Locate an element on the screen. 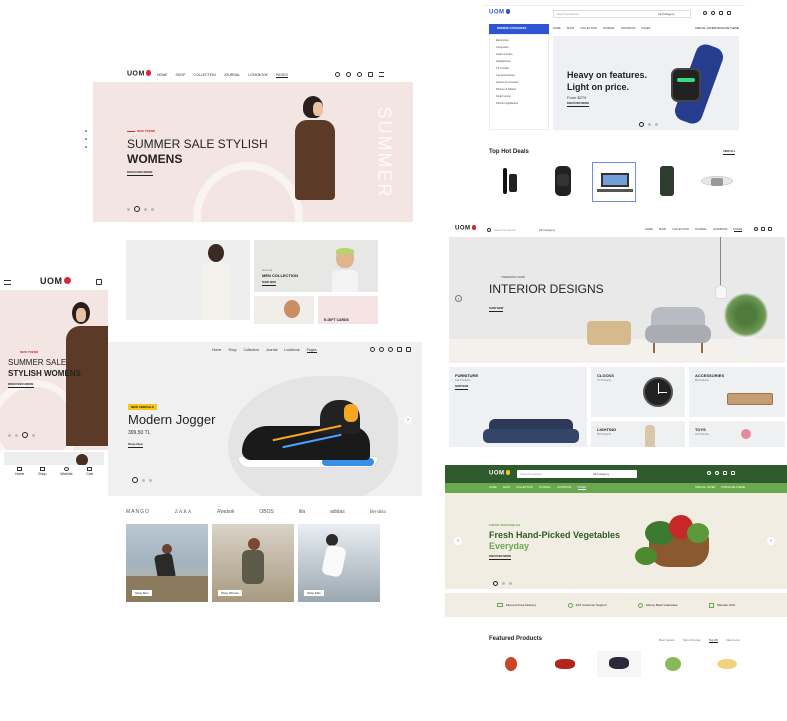  mobile-hero-cta: DISCOVER MORE is located at coordinates (21, 385).